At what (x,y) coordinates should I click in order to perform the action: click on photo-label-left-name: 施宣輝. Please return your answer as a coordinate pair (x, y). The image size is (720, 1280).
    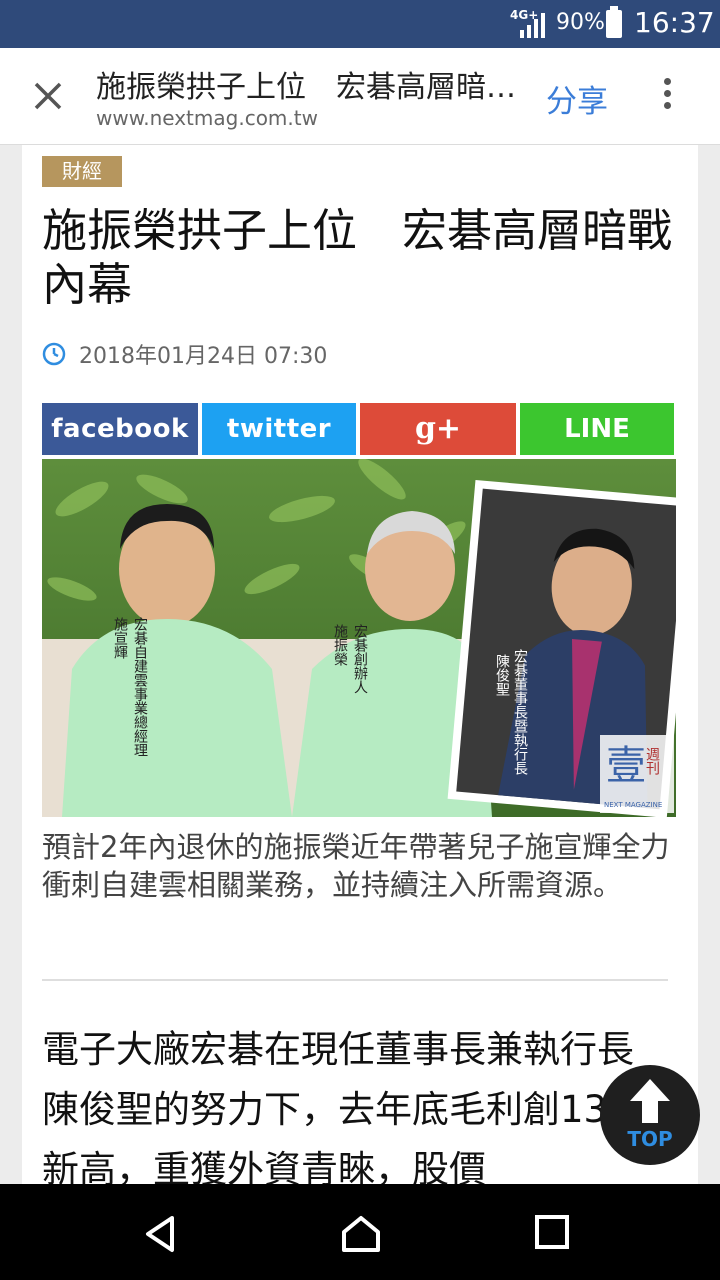
    Looking at the image, I should click on (120, 638).